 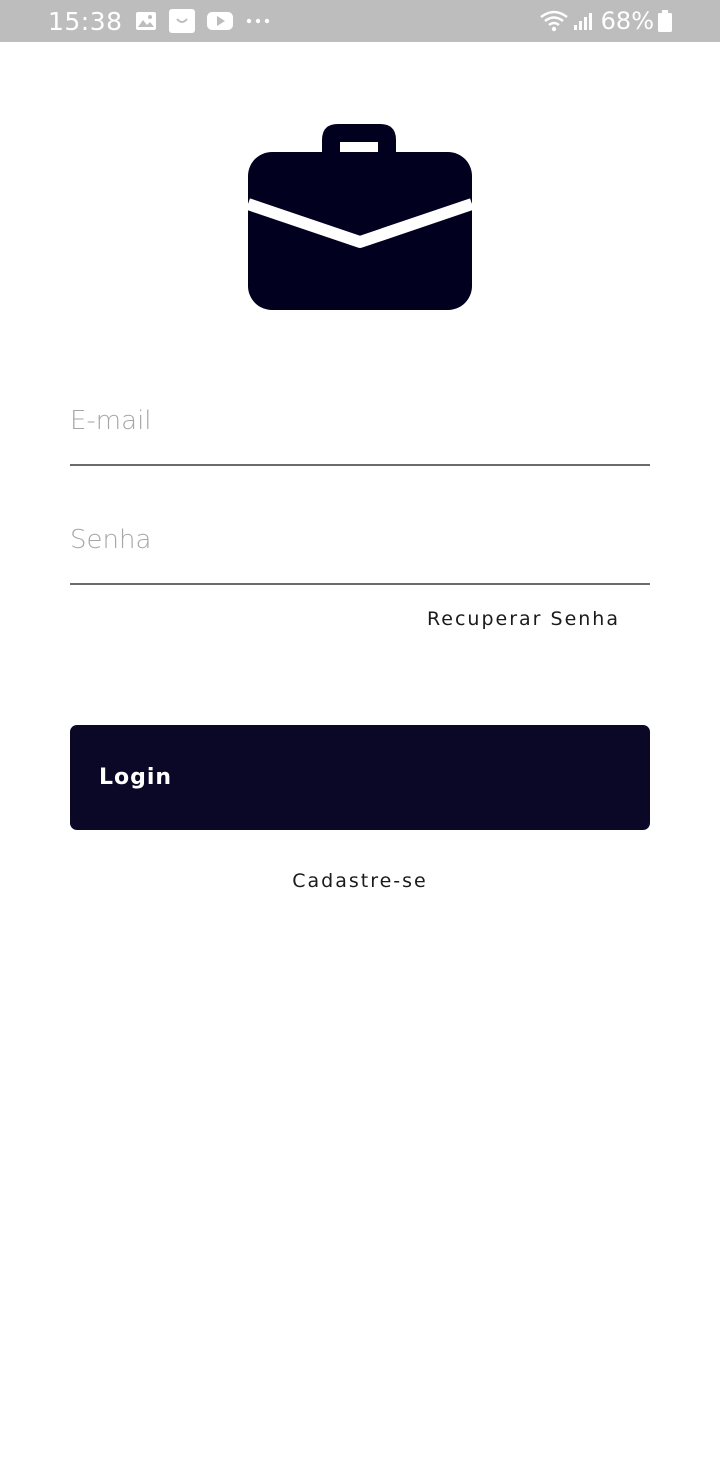 What do you see at coordinates (136, 777) in the screenshot?
I see `login-button-label: Login` at bounding box center [136, 777].